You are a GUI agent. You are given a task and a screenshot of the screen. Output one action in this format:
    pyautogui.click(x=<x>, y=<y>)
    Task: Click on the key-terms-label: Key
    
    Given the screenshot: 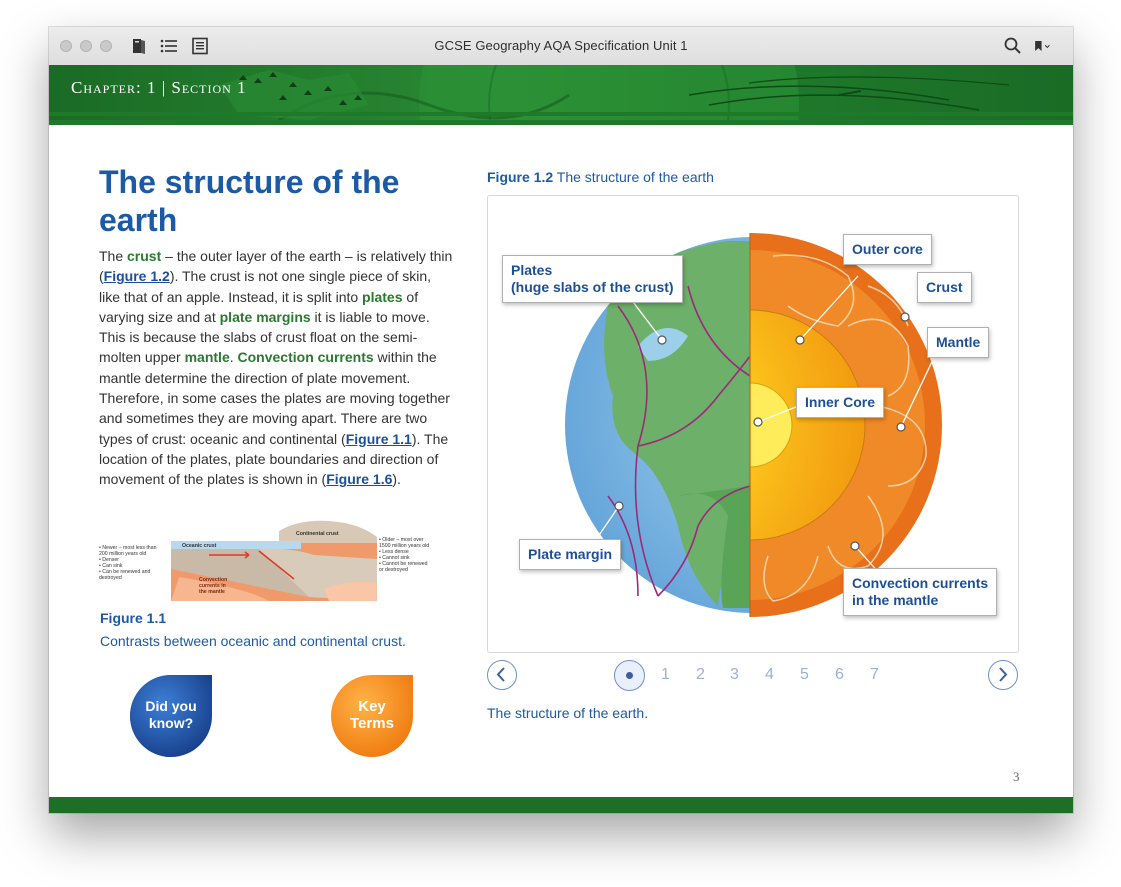 What is the action you would take?
    pyautogui.click(x=372, y=706)
    